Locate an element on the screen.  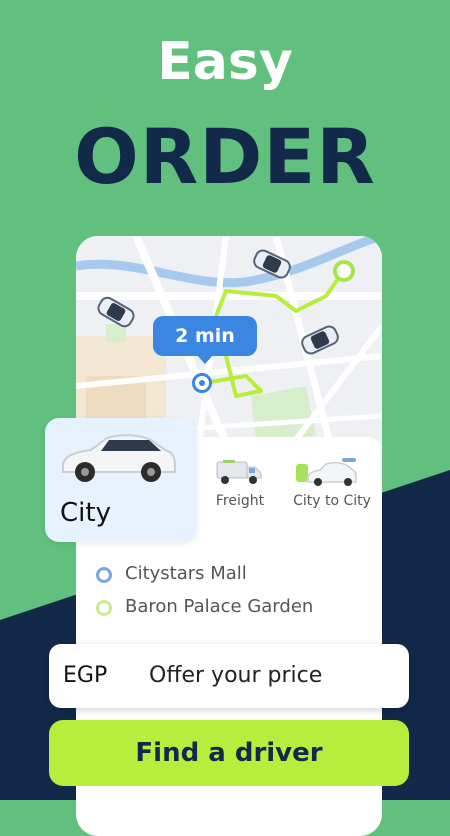
sedan-car-icon is located at coordinates (119, 458).